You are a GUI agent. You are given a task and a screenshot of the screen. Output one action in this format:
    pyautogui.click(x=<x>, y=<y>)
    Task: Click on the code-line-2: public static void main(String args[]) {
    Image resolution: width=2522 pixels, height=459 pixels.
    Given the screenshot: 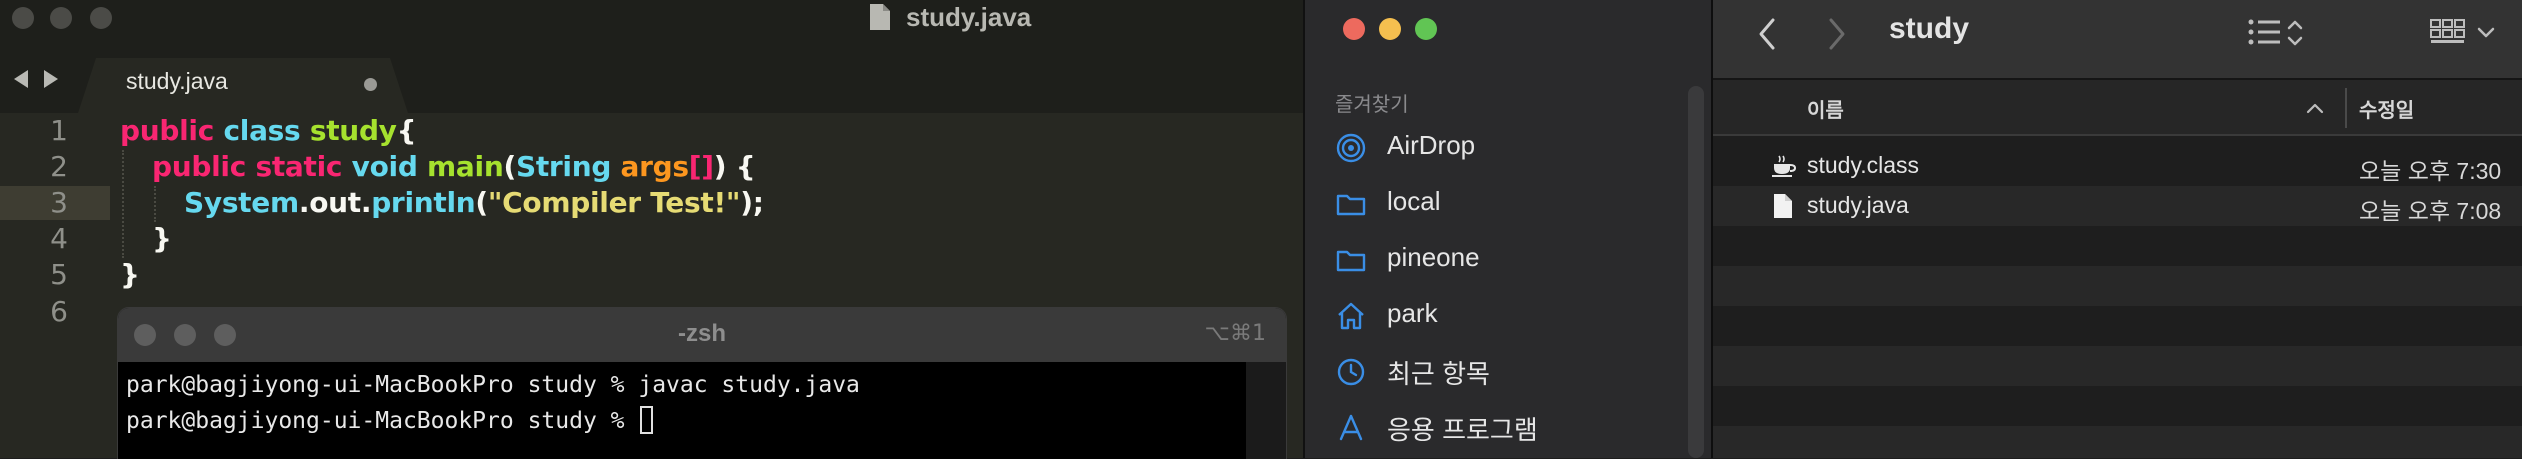 What is the action you would take?
    pyautogui.click(x=454, y=166)
    